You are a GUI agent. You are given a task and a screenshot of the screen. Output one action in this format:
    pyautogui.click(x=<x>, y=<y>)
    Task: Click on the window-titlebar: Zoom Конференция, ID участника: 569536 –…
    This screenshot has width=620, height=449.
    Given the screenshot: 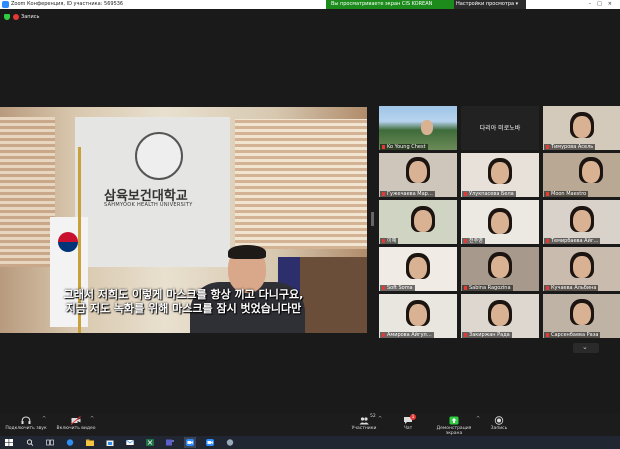 What is the action you would take?
    pyautogui.click(x=310, y=4)
    